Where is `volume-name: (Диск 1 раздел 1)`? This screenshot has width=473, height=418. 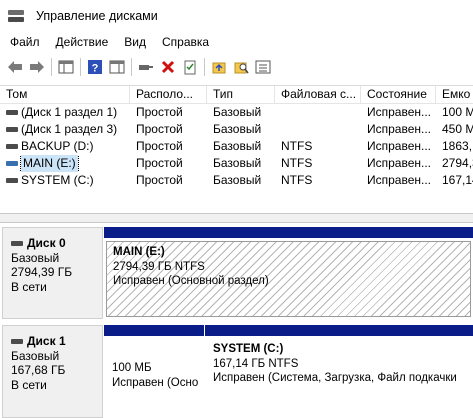 volume-name: (Диск 1 раздел 1) is located at coordinates (69, 112).